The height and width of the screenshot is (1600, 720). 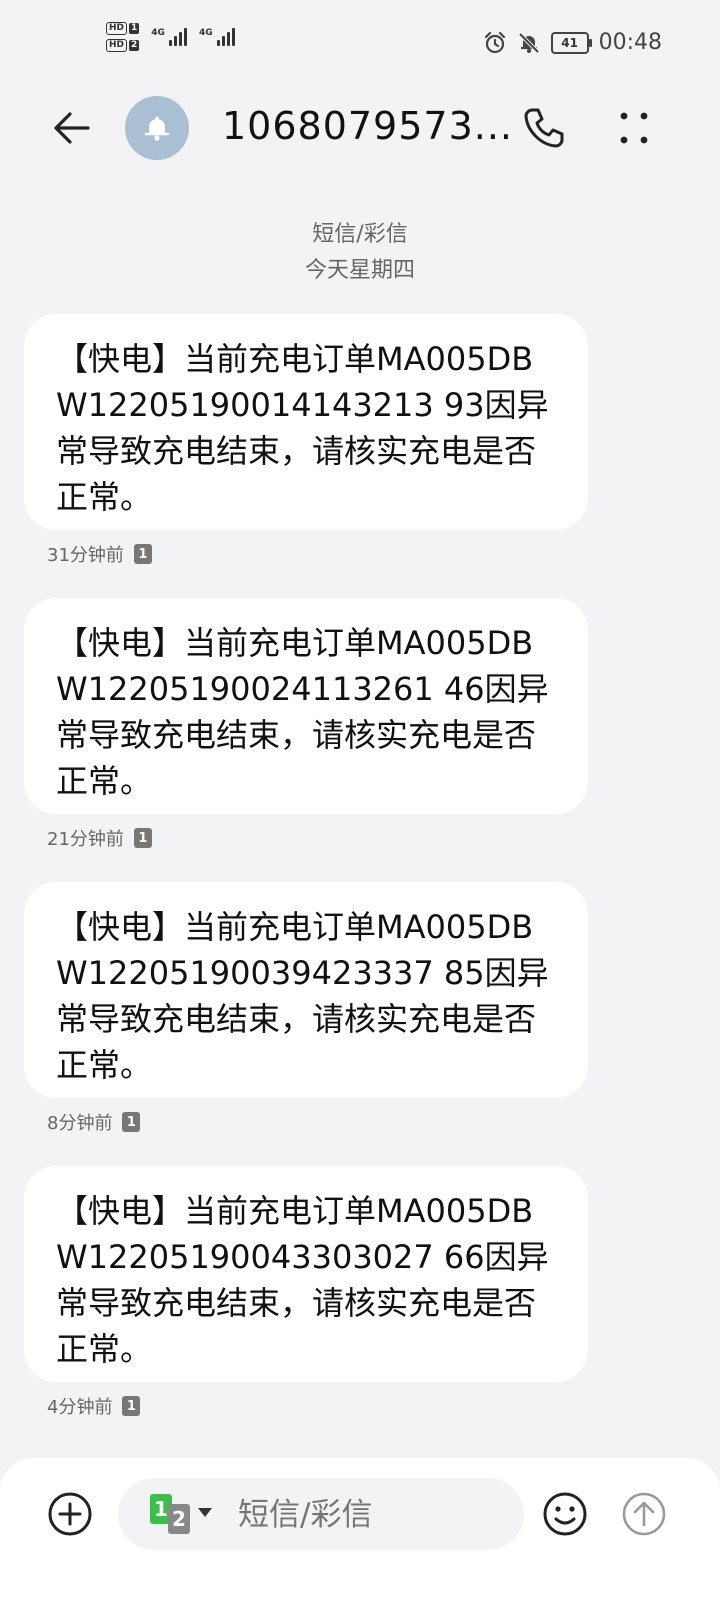 I want to click on network-type-sim1: 4G, so click(x=158, y=33).